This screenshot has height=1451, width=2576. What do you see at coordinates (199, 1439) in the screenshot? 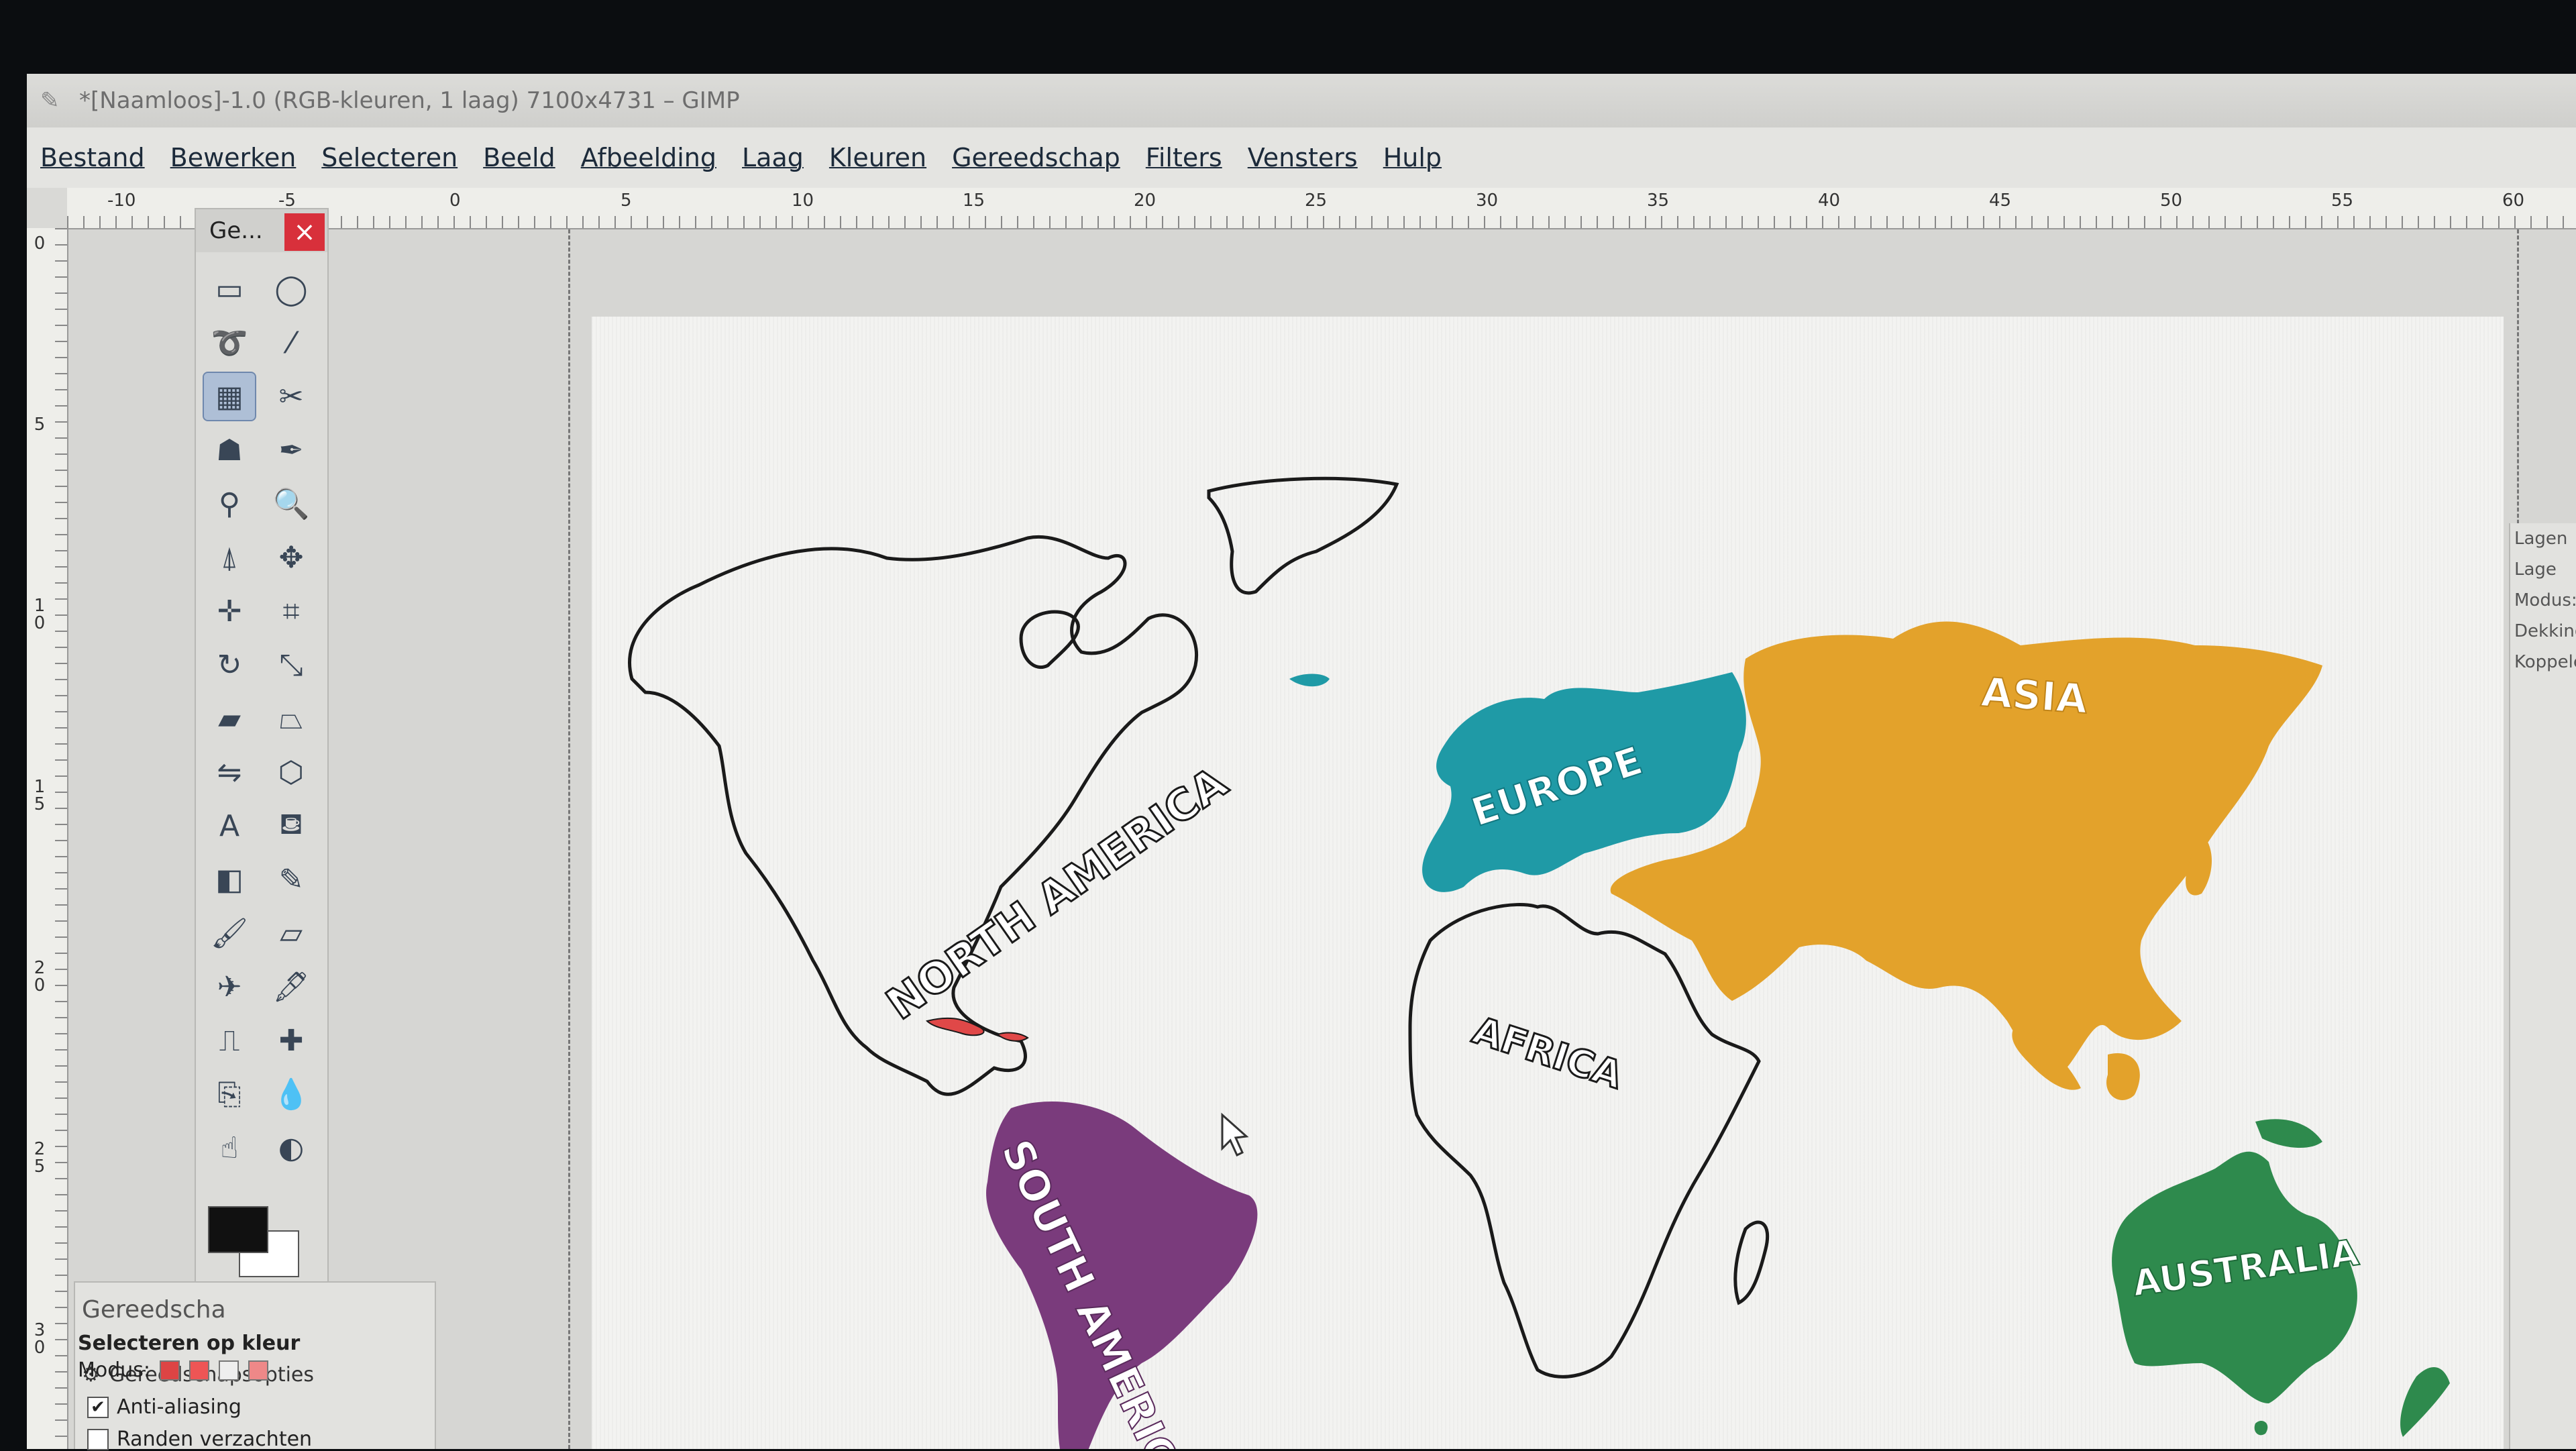
I see `feather-row: Randen verzachten` at bounding box center [199, 1439].